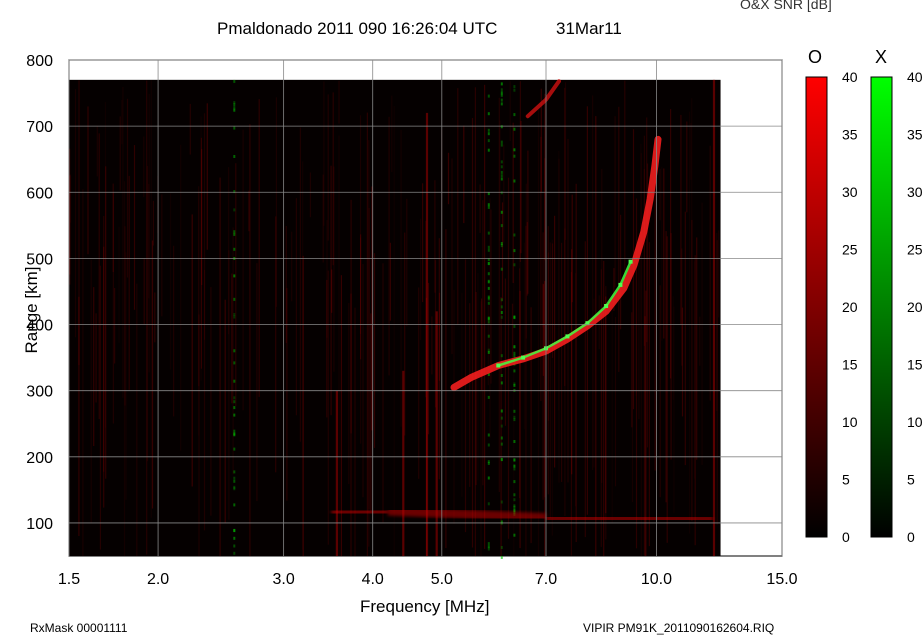 This screenshot has height=636, width=922. Describe the element at coordinates (567, 336) in the screenshot. I see `x-mode-point` at that location.